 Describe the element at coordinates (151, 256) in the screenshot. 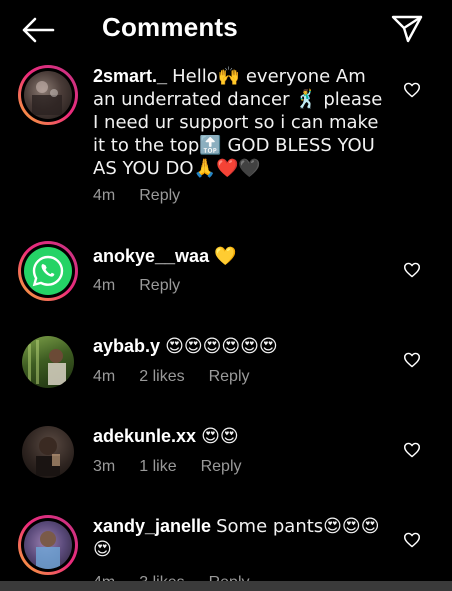

I see `comment-username: anokye__waa` at that location.